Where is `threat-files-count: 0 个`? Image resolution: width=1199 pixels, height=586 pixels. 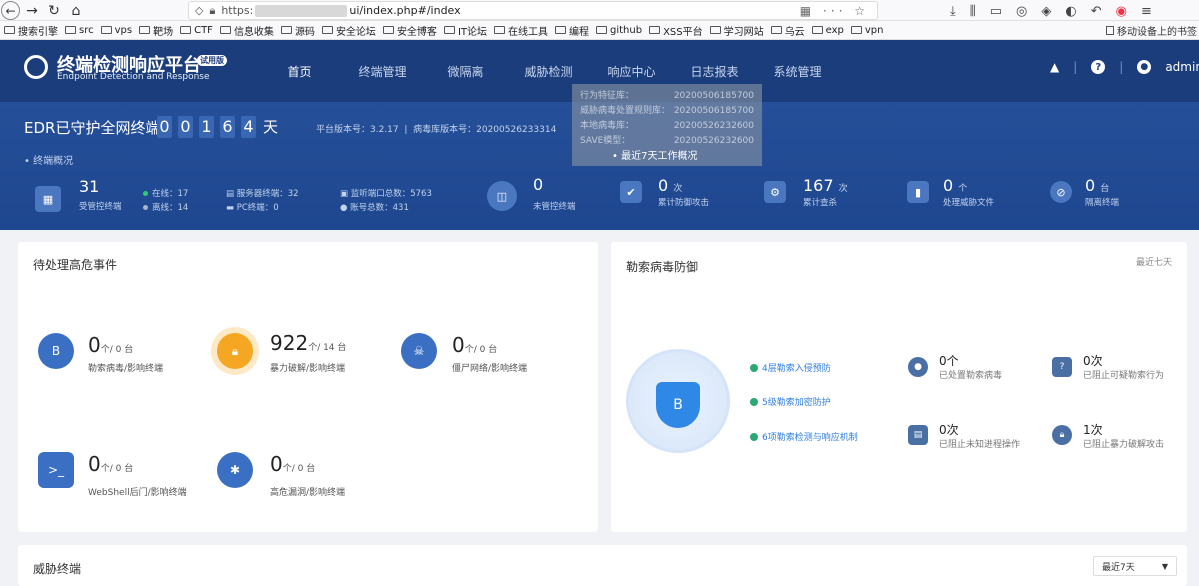 threat-files-count: 0 个 is located at coordinates (955, 185).